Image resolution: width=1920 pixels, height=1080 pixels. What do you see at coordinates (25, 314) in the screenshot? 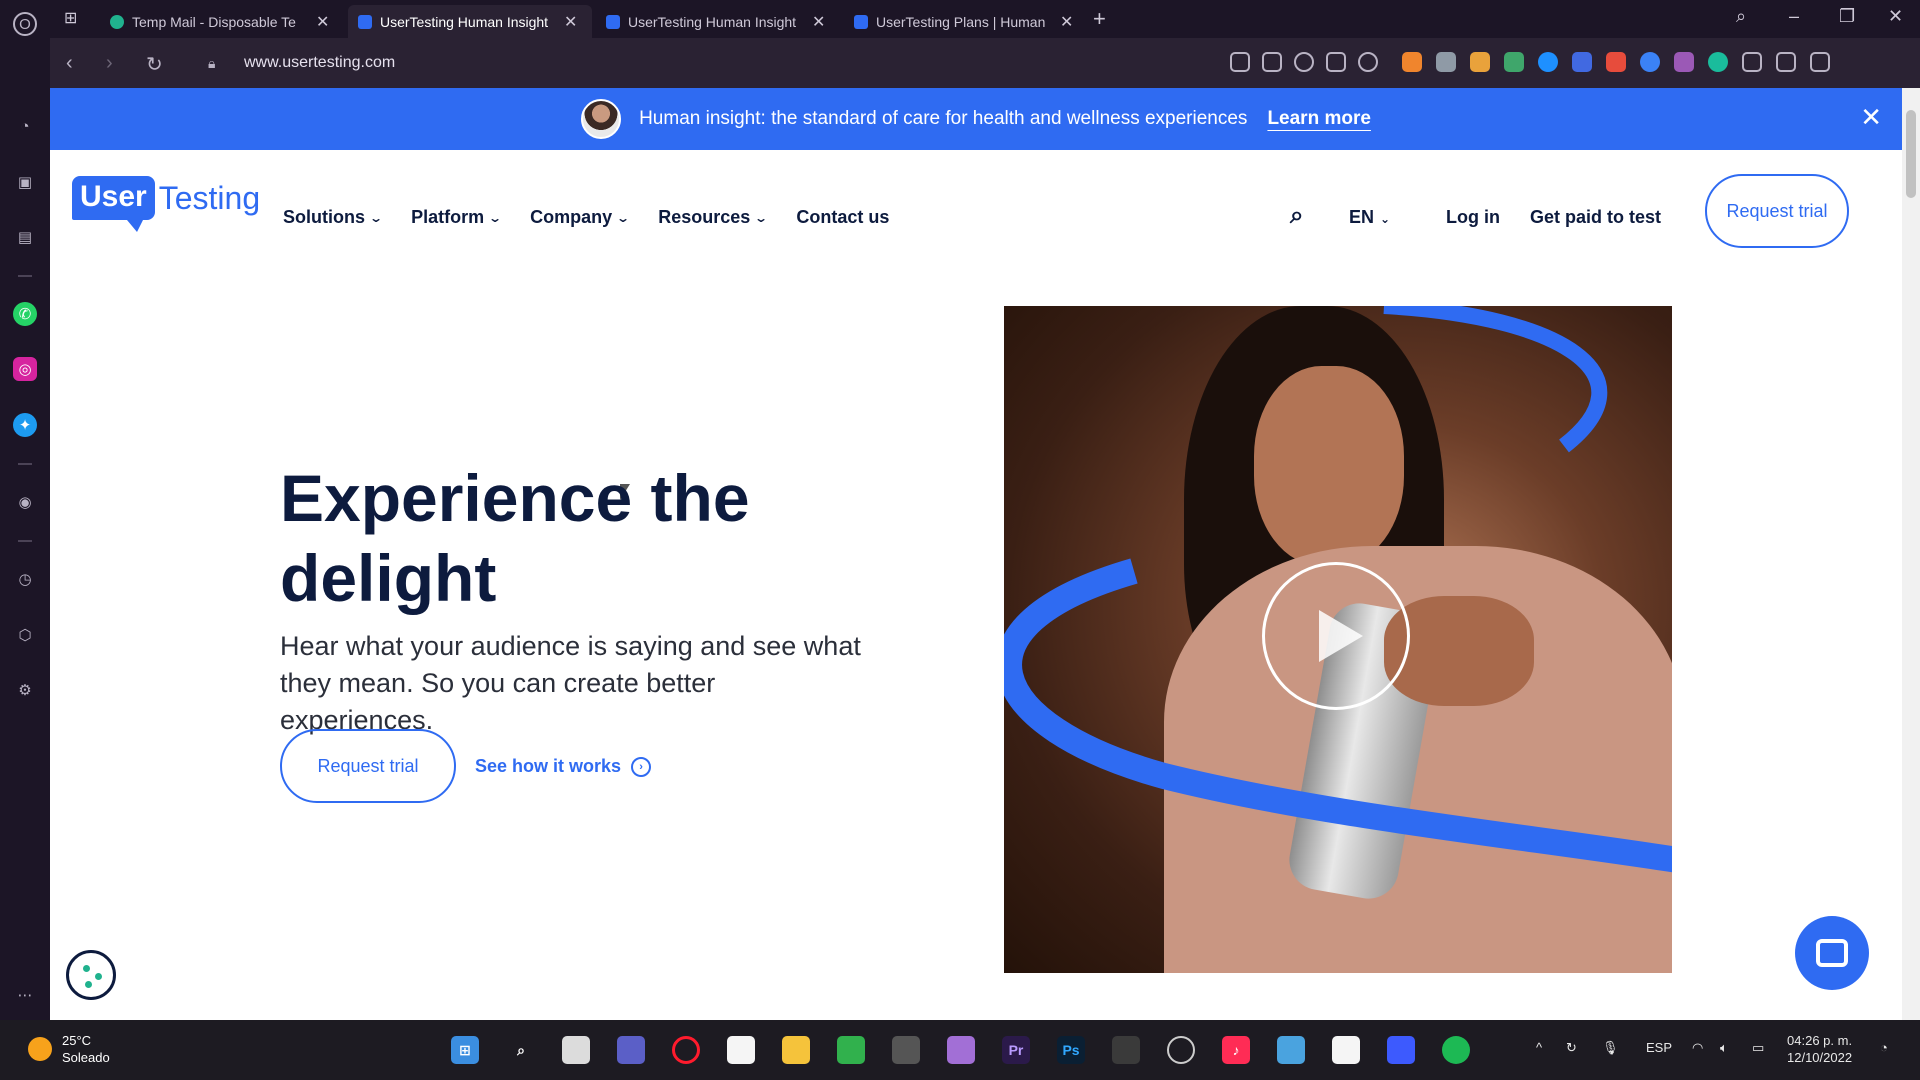
I see `whatsapp-icon: ✆` at bounding box center [25, 314].